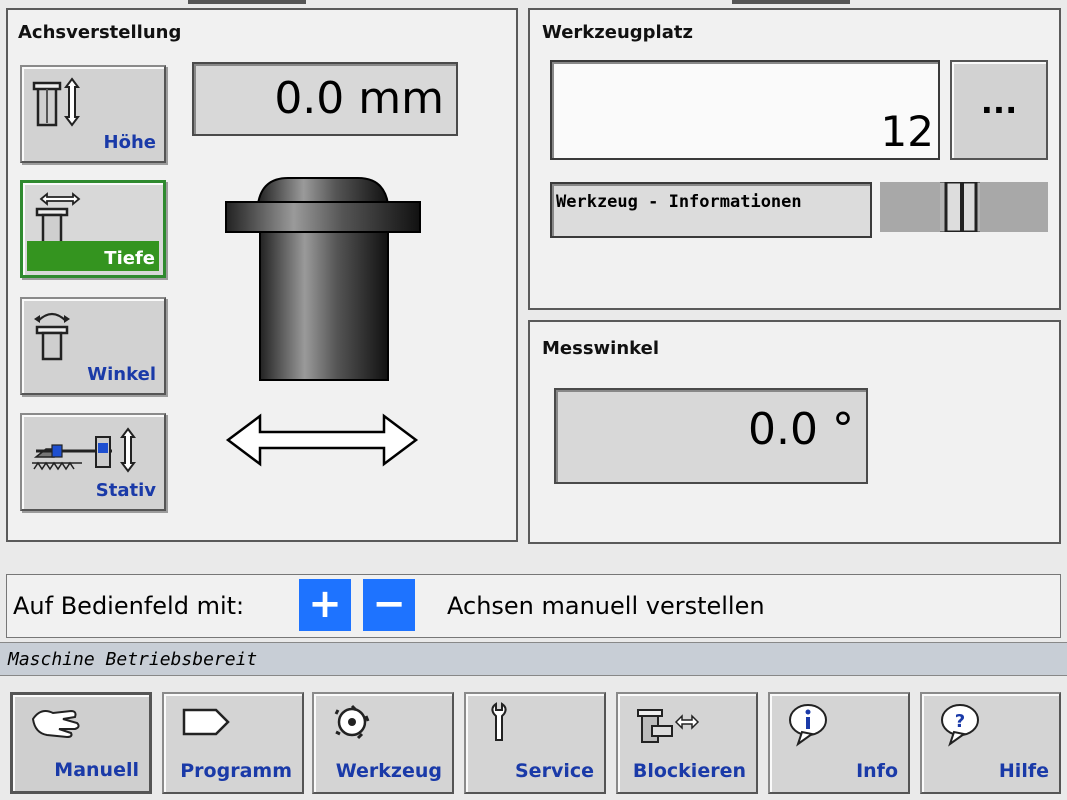  I want to click on angle-panel-title: Messwinkel, so click(601, 348).